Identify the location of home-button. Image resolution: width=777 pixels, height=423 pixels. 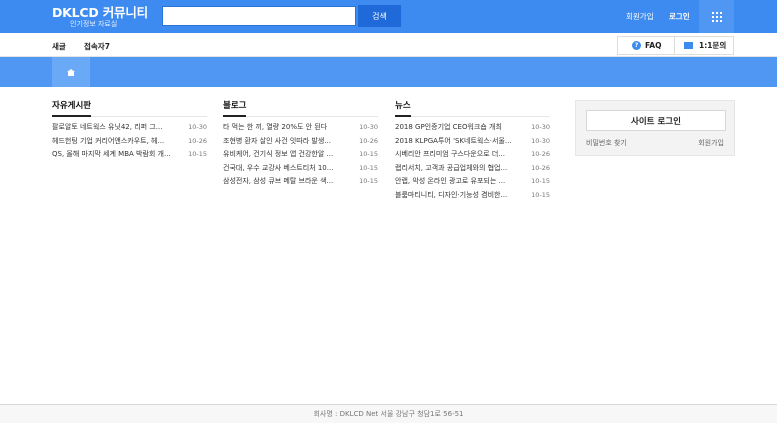
(71, 72).